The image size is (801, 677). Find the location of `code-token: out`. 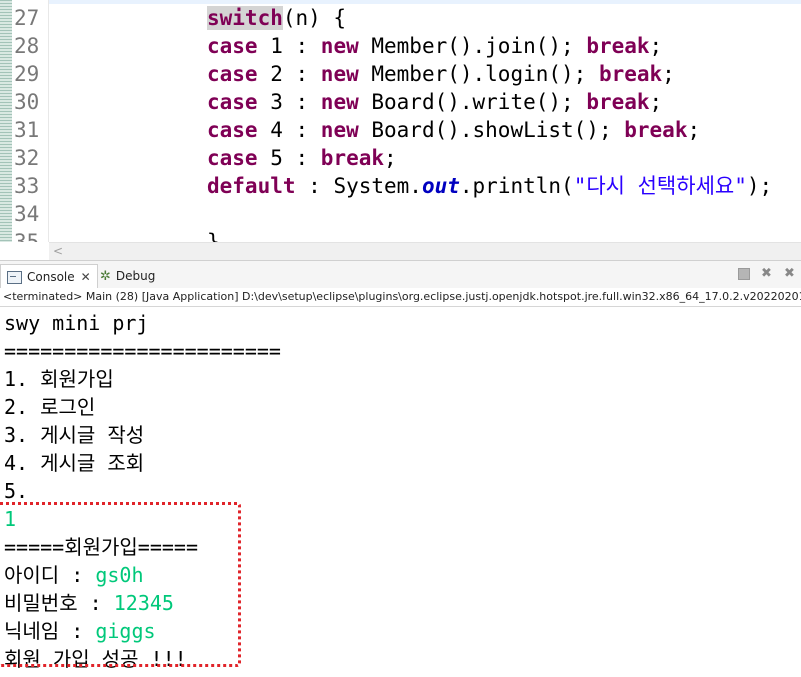

code-token: out is located at coordinates (440, 186).